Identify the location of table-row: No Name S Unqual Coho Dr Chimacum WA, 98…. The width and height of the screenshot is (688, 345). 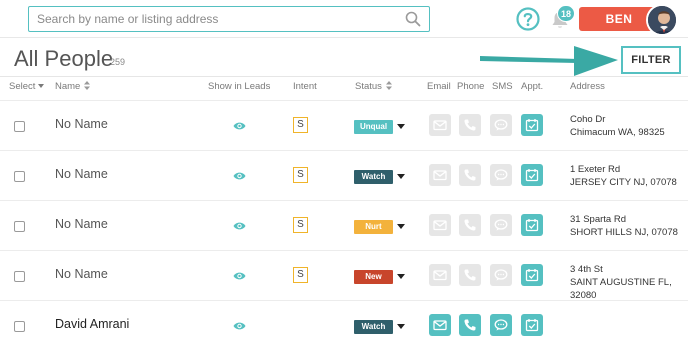
(344, 125).